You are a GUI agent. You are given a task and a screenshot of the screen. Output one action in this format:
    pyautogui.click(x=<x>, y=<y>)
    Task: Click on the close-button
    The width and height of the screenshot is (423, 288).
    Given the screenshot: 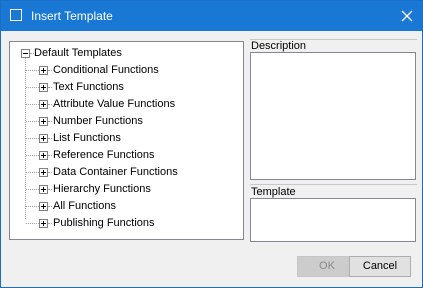 What is the action you would take?
    pyautogui.click(x=407, y=16)
    